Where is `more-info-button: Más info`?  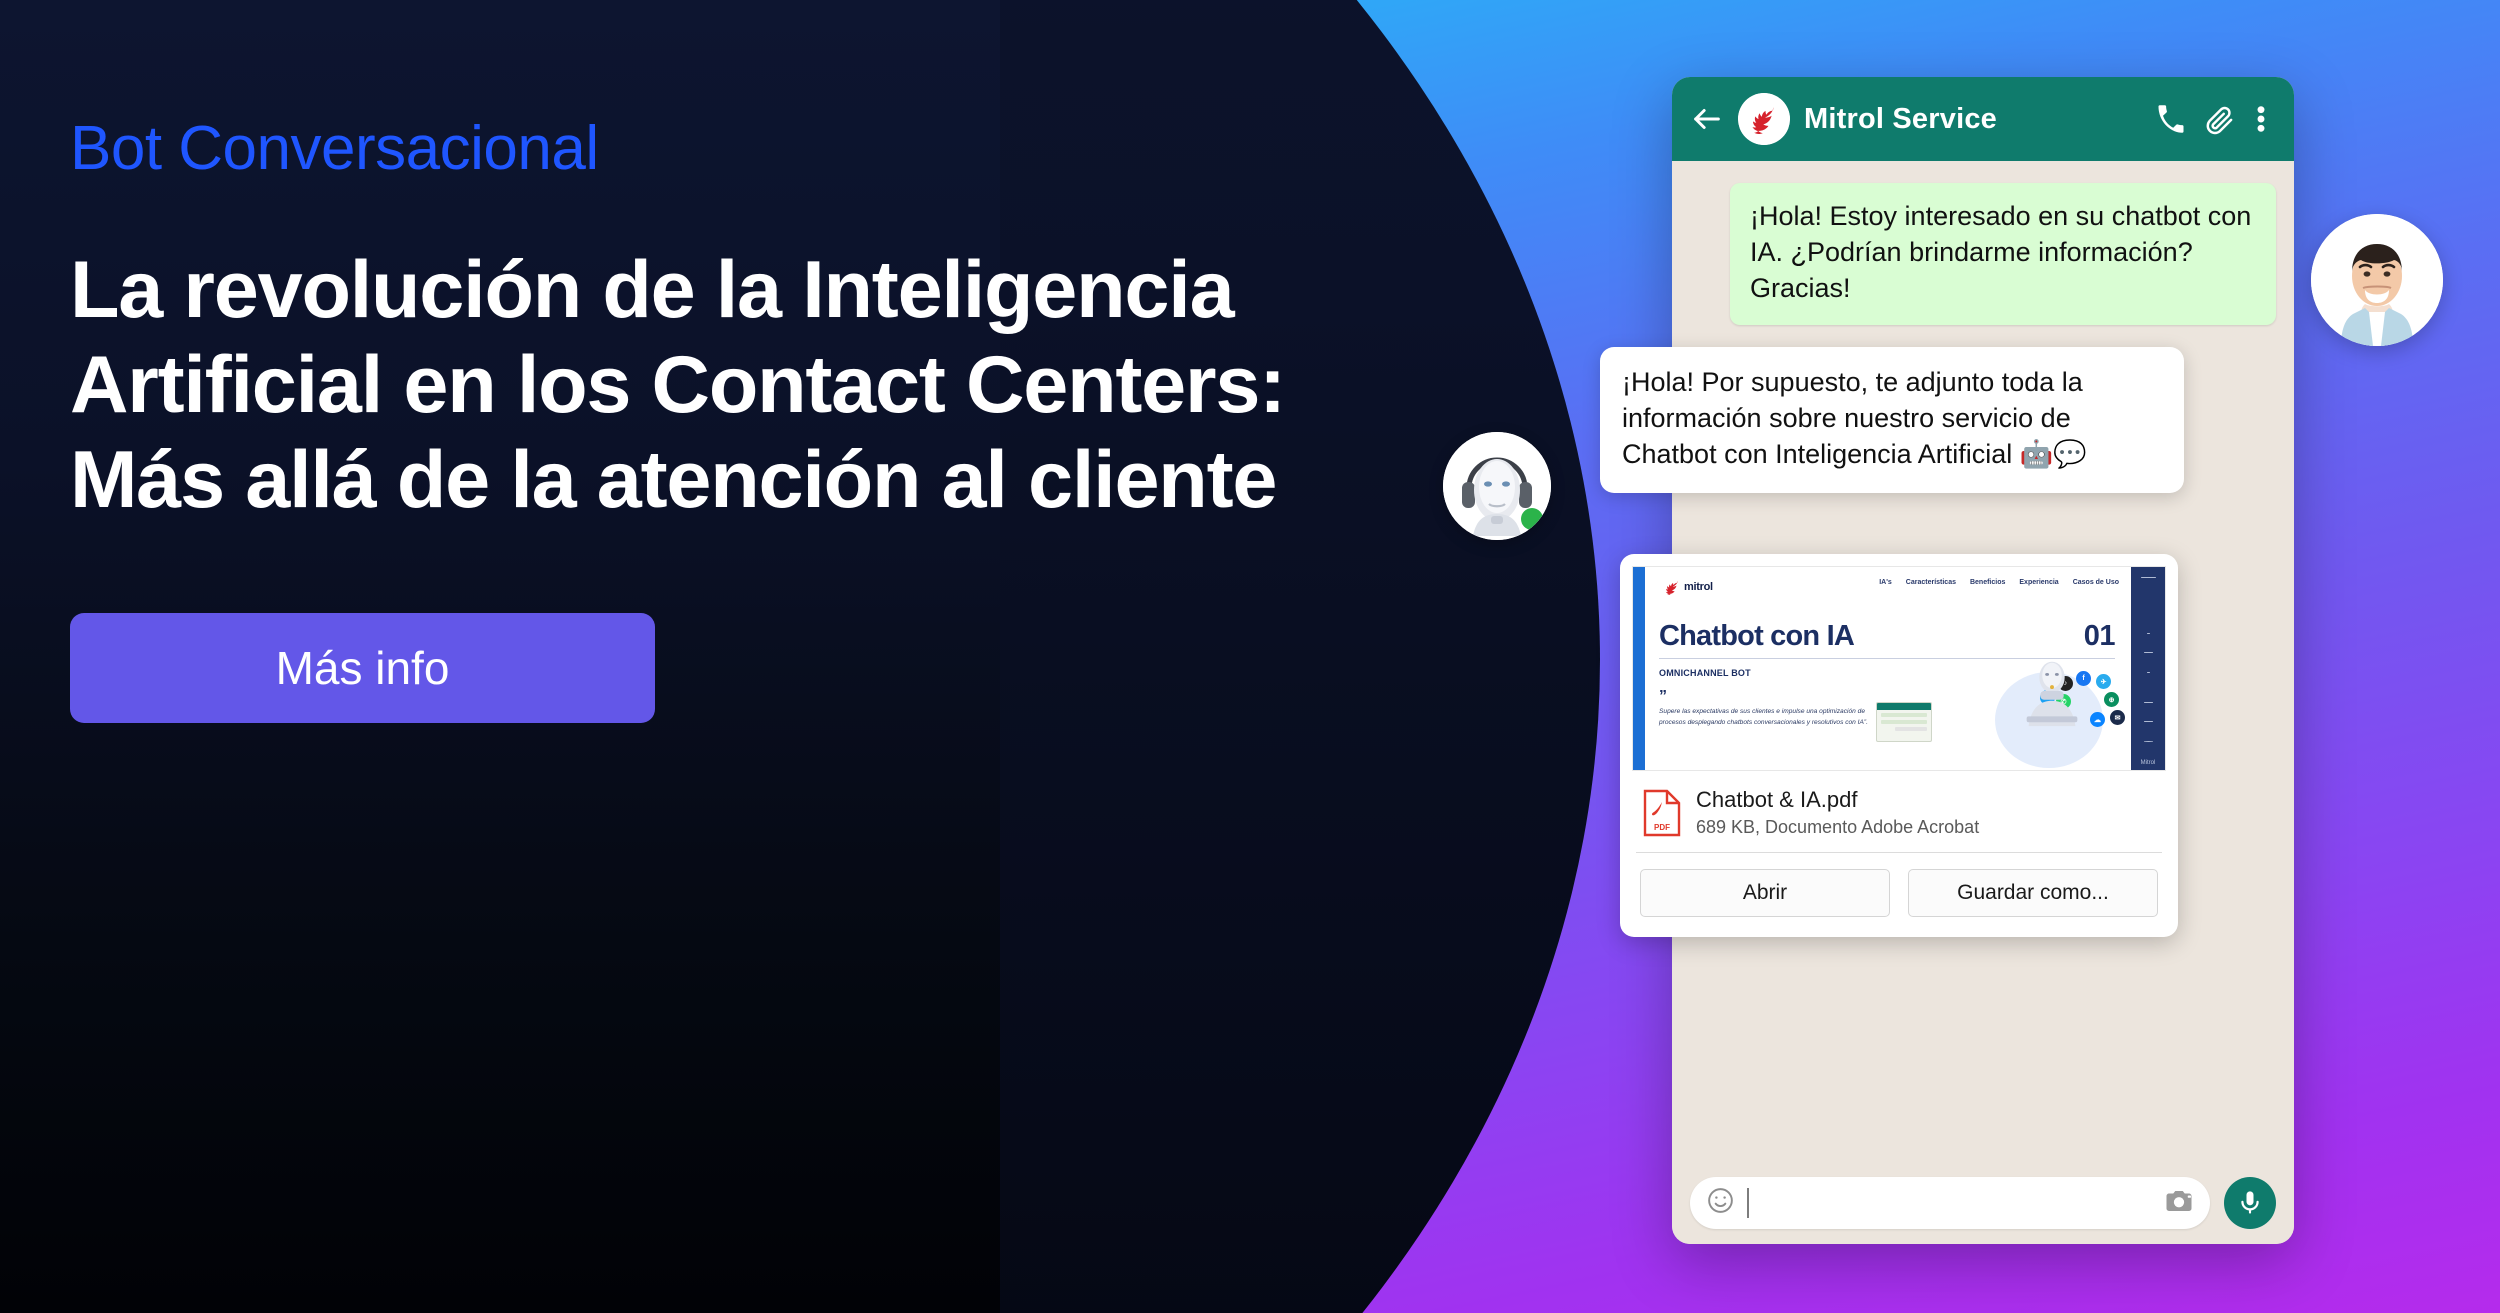 more-info-button: Más info is located at coordinates (362, 668).